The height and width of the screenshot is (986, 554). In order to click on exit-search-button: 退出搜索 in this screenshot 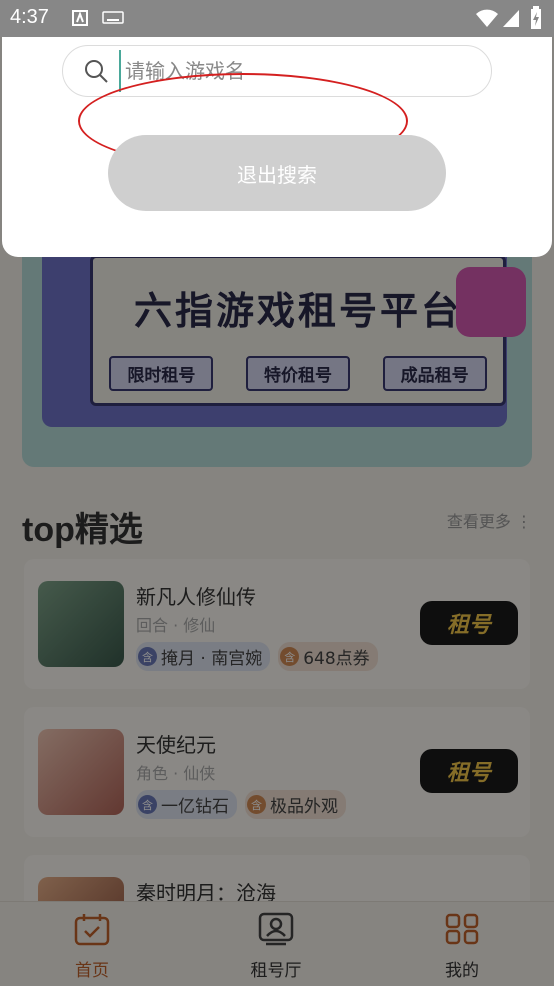, I will do `click(277, 173)`.